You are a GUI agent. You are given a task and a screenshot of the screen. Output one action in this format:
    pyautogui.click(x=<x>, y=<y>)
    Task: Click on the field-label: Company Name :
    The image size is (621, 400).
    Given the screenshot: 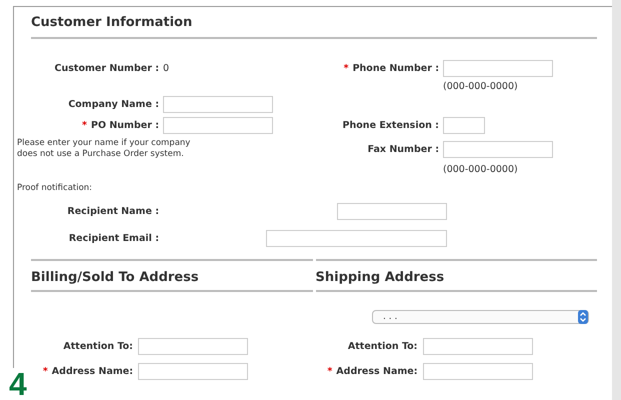 What is the action you would take?
    pyautogui.click(x=113, y=104)
    